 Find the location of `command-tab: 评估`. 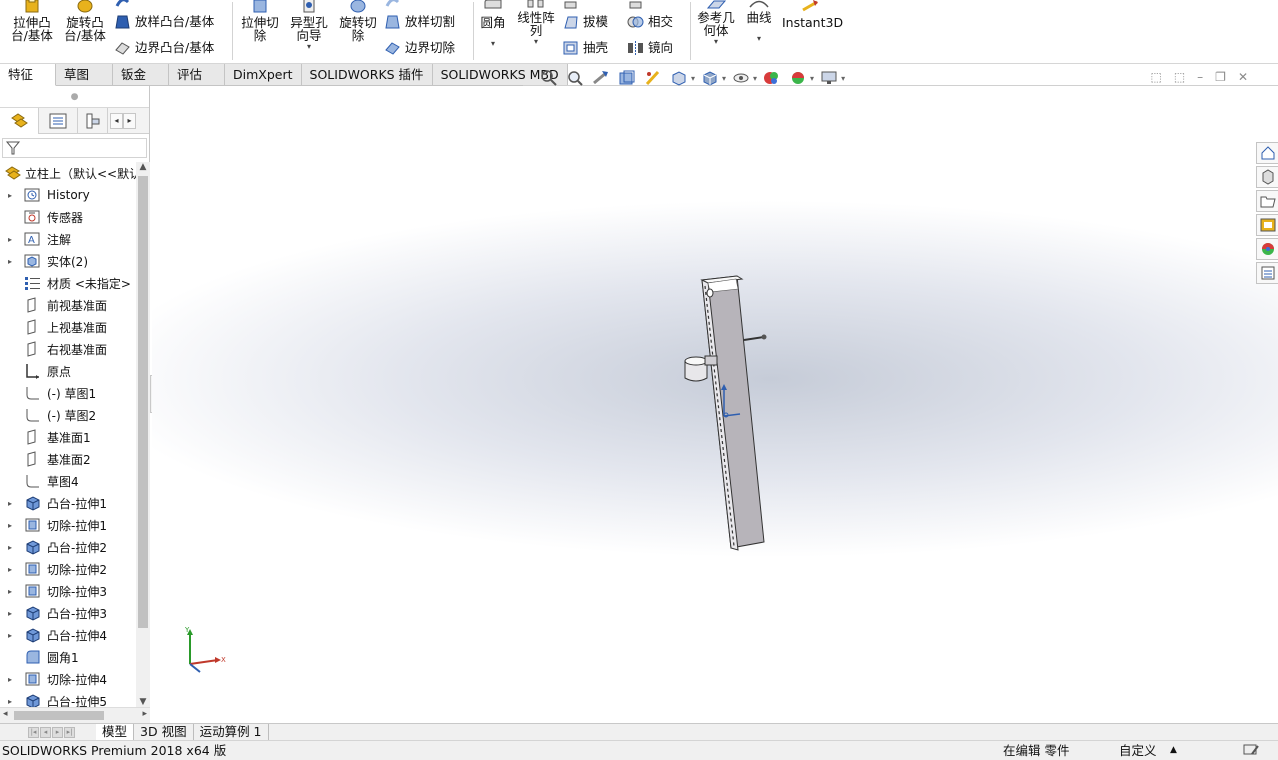

command-tab: 评估 is located at coordinates (197, 75).